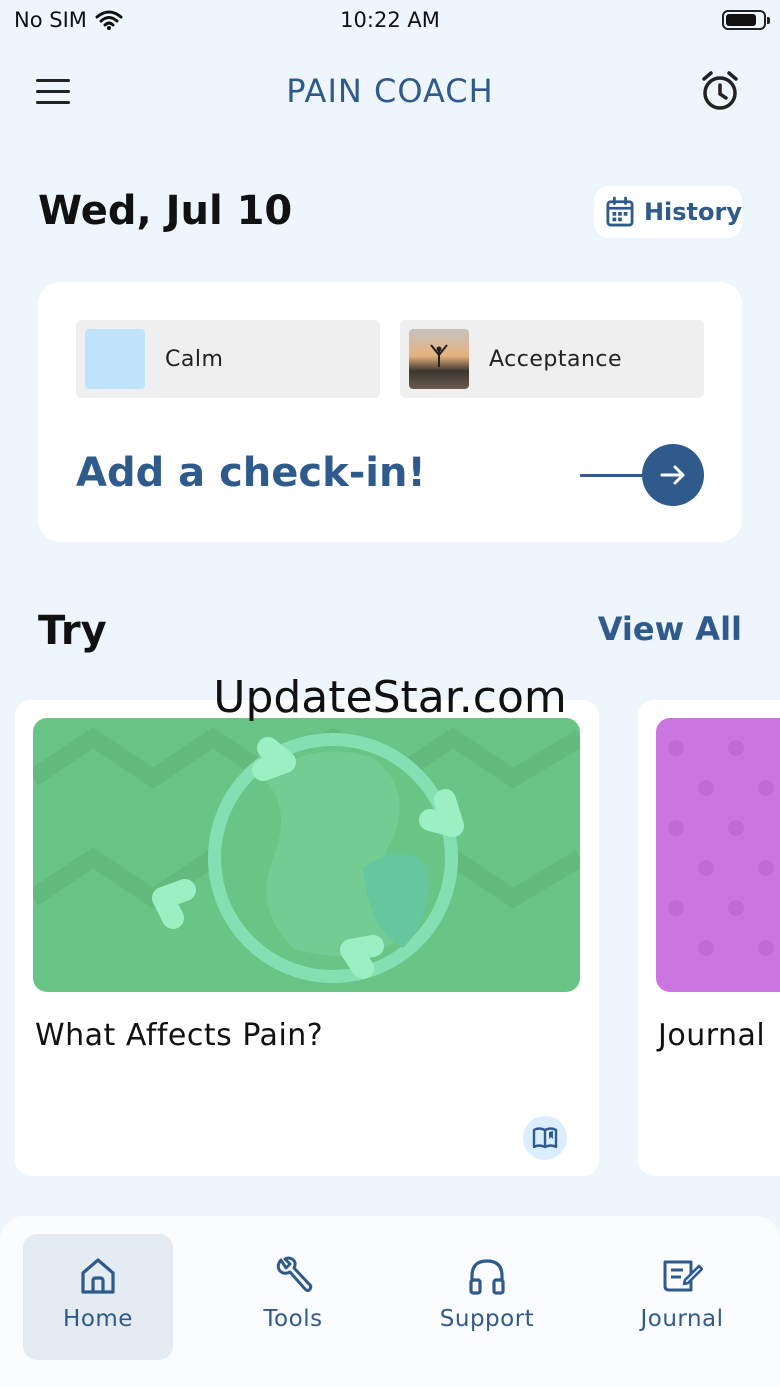 The image size is (780, 1387). I want to click on tab-label: Journal, so click(682, 1319).